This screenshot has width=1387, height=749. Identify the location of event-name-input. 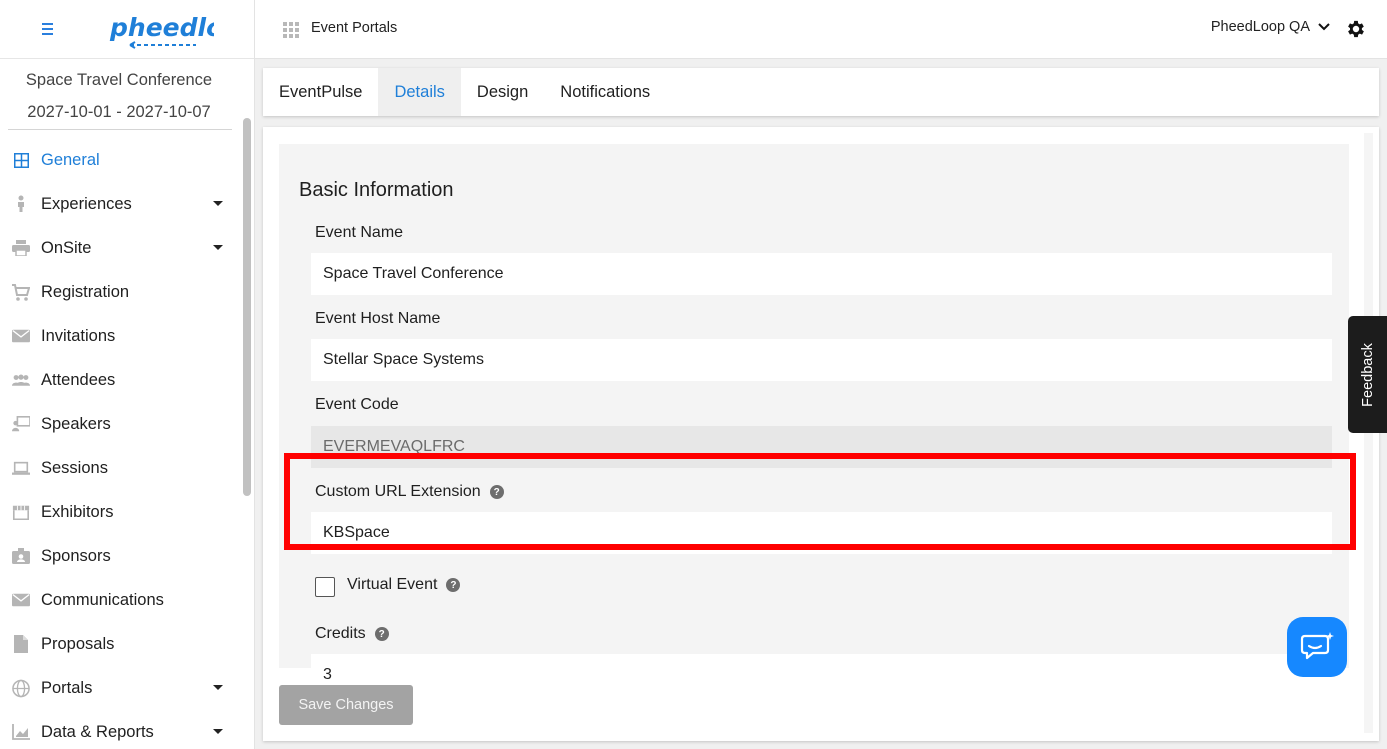
(821, 274).